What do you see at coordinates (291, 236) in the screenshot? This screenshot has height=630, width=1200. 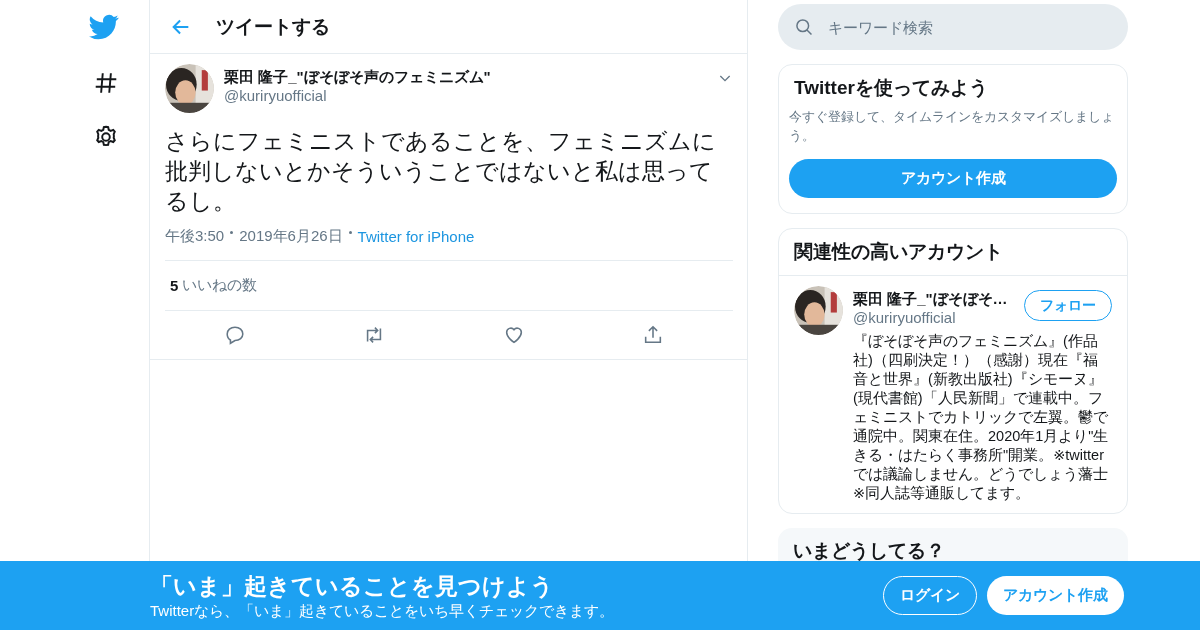 I see `tweet-date: 2019年6月26日` at bounding box center [291, 236].